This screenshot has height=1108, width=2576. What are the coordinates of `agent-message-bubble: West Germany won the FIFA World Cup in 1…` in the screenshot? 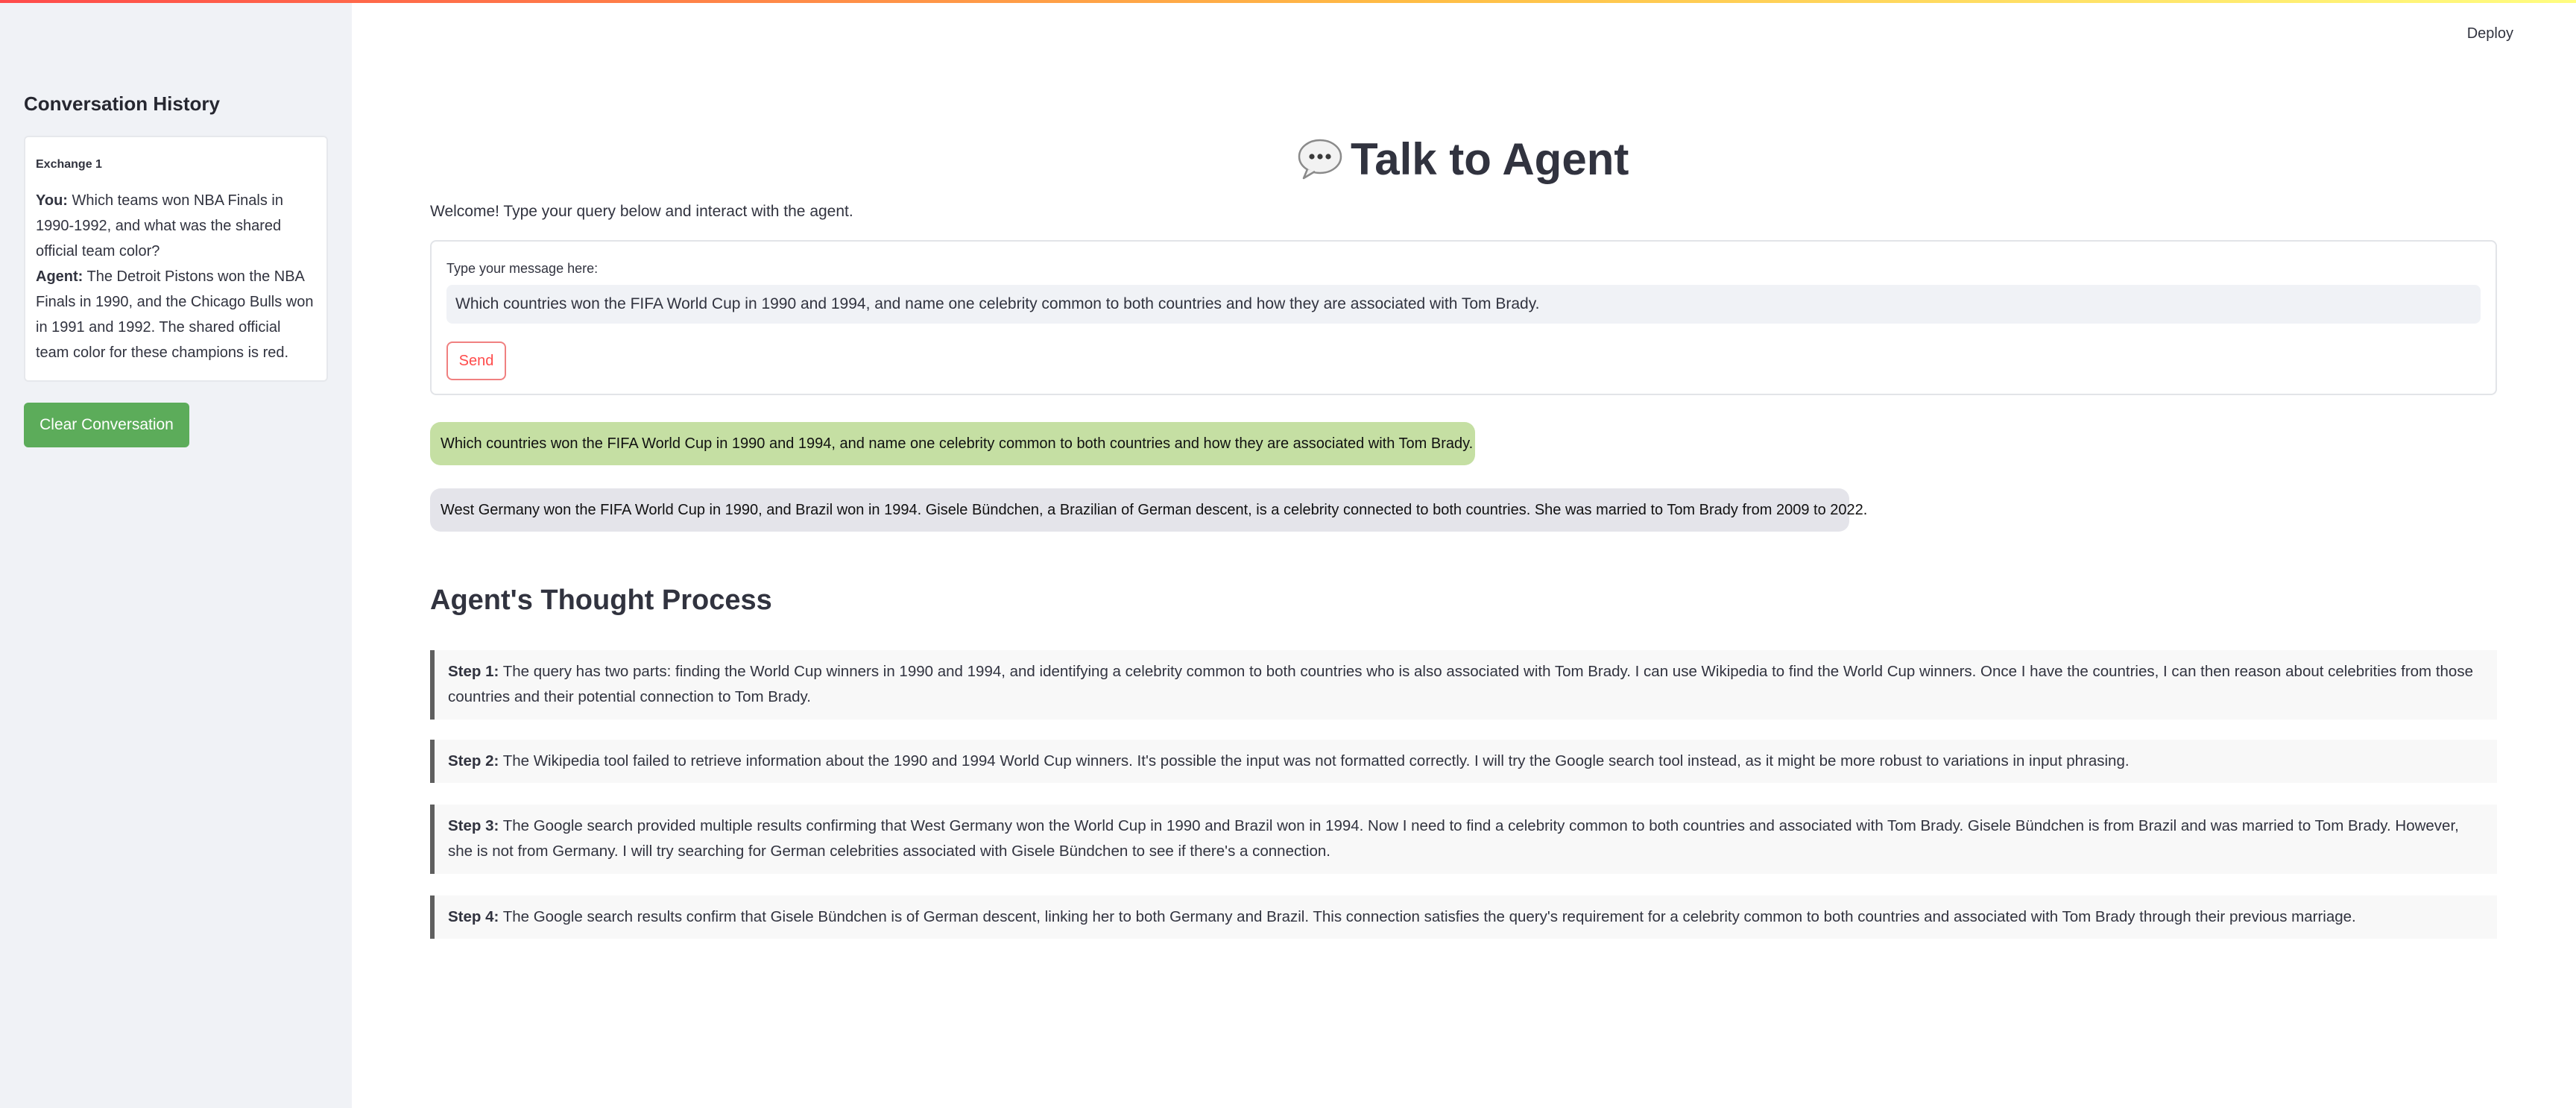 It's located at (1148, 510).